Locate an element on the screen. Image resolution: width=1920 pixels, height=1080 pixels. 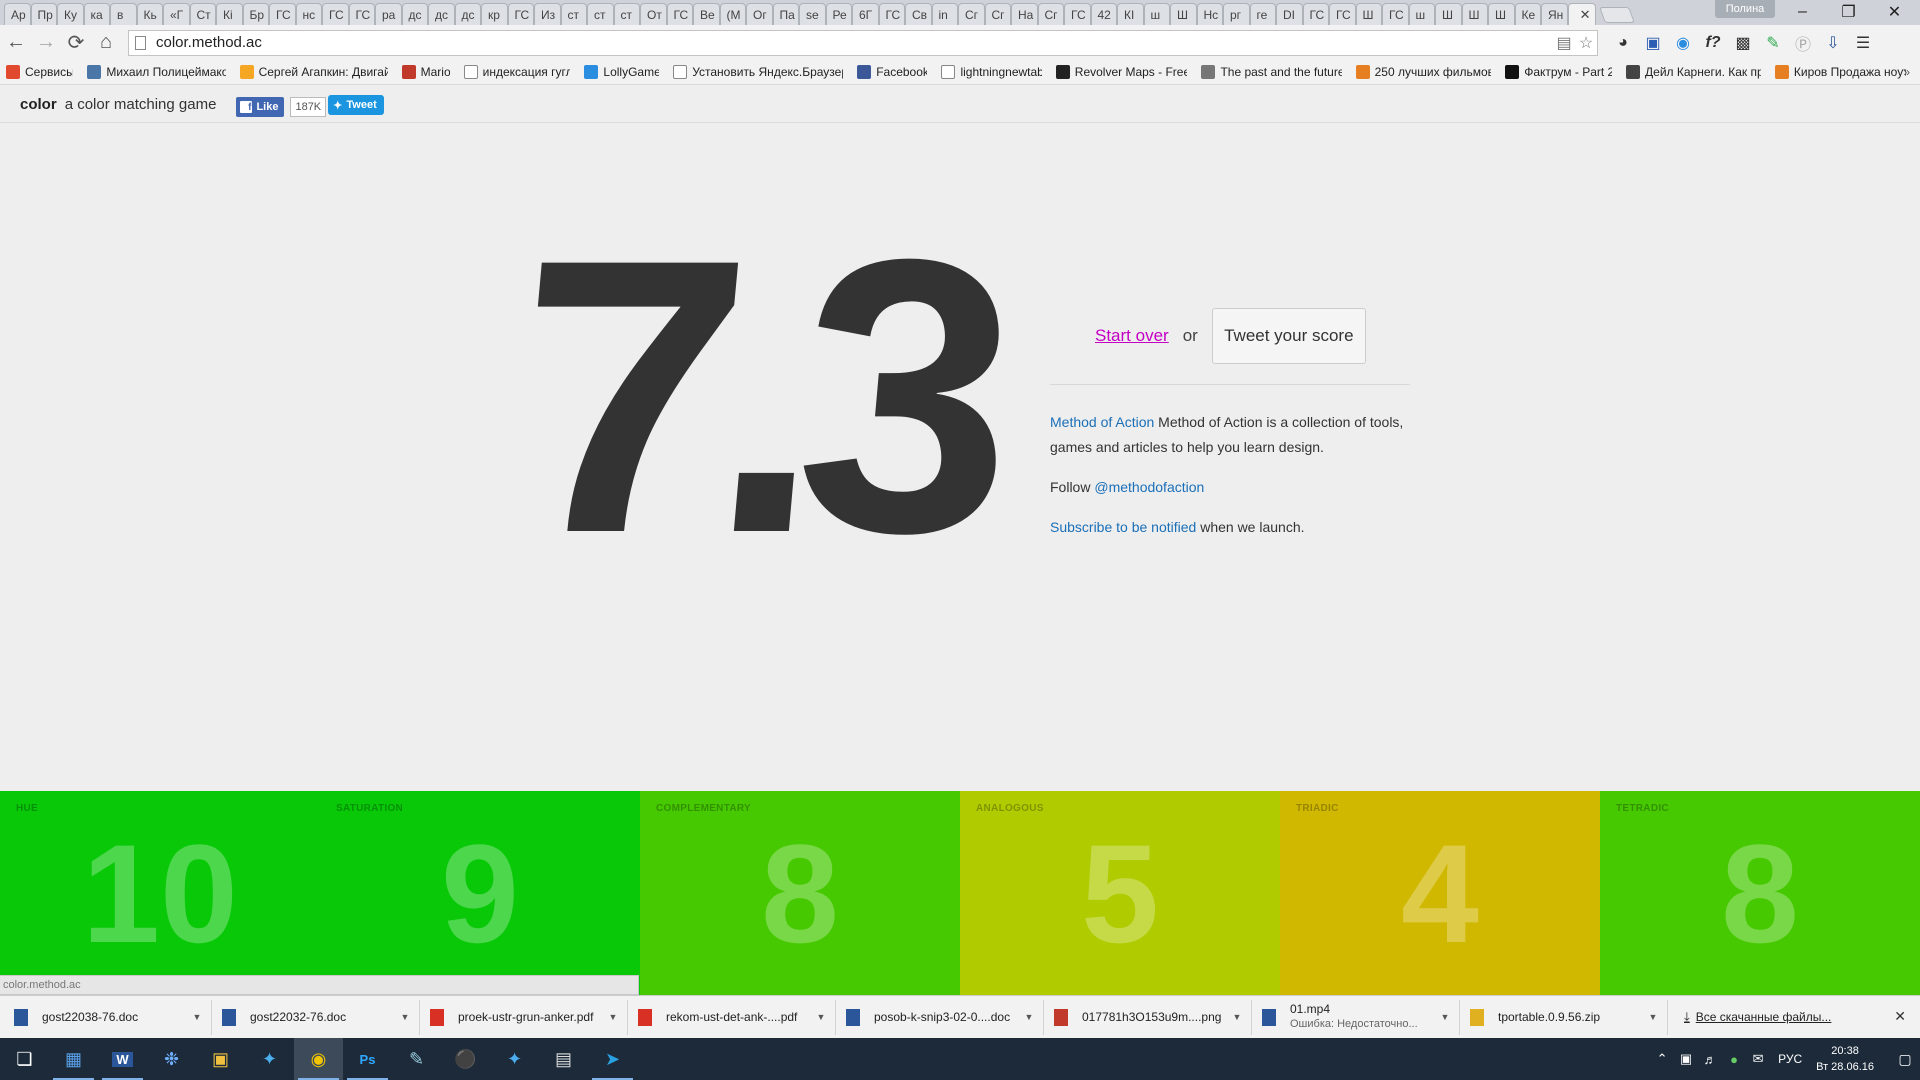
close-window-button: ✕ is located at coordinates (1894, 12).